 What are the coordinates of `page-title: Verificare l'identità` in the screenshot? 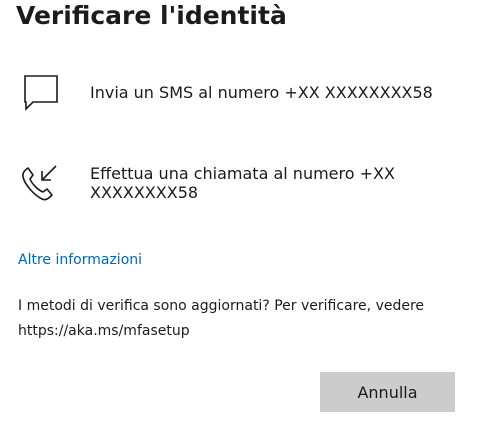 It's located at (151, 15).